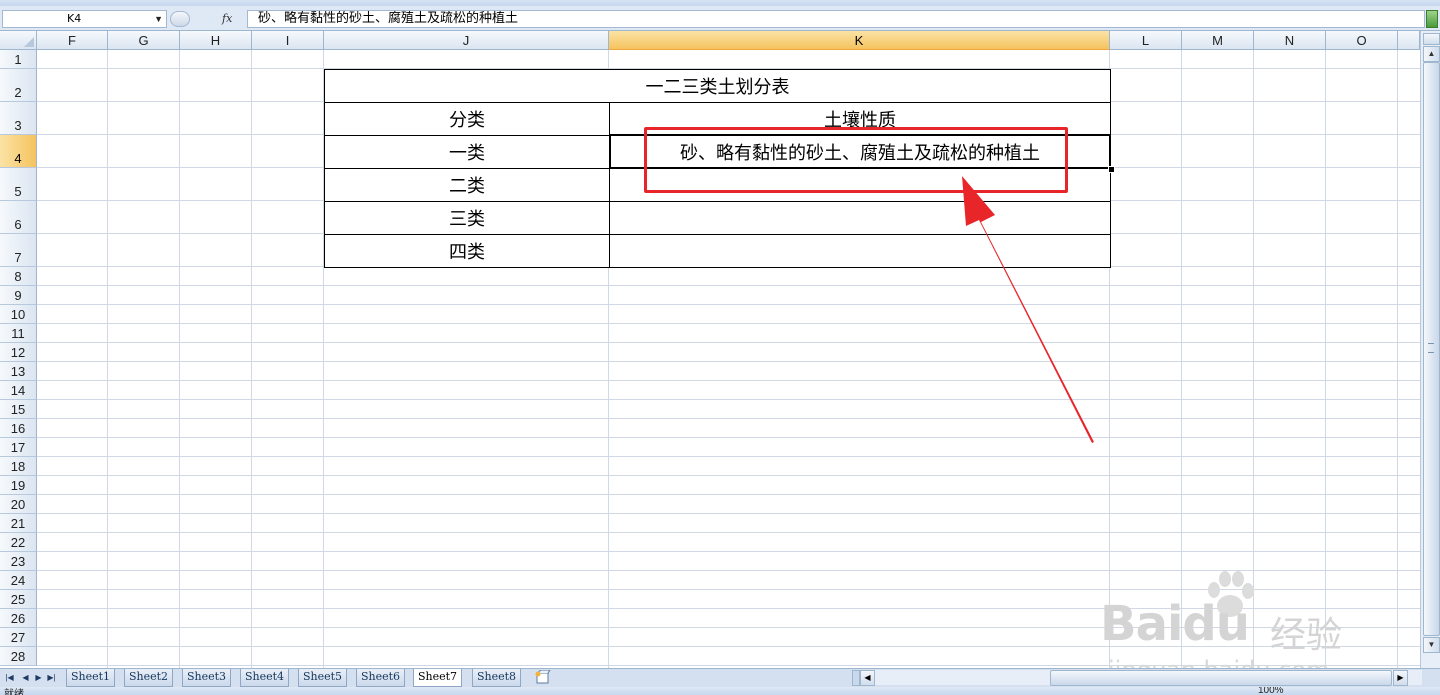  I want to click on scroll-left-button: ◀, so click(867, 678).